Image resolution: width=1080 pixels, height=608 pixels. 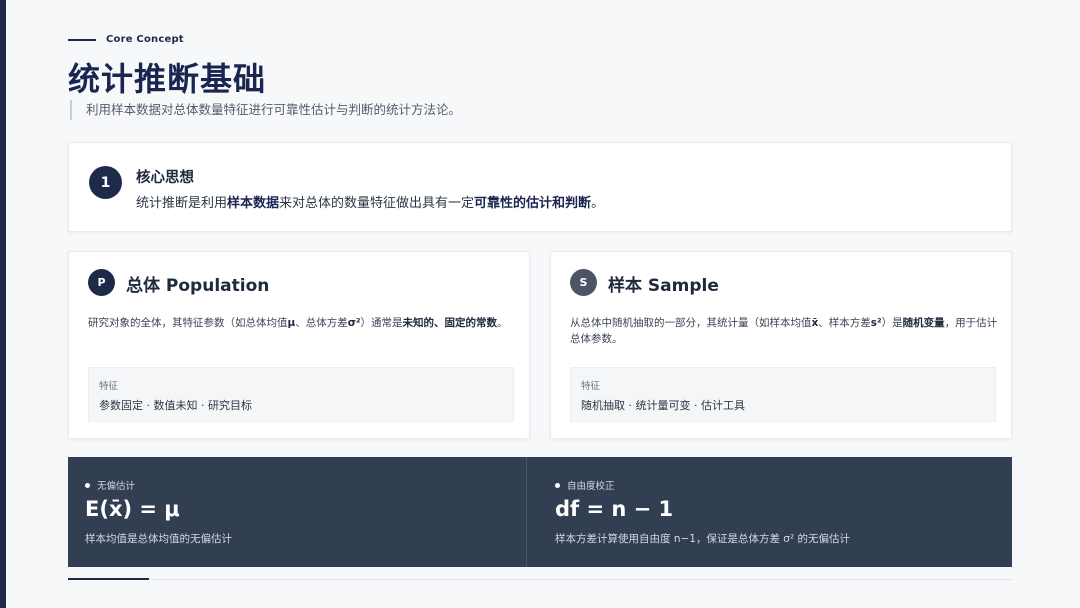 I want to click on bottom-divider, so click(x=540, y=579).